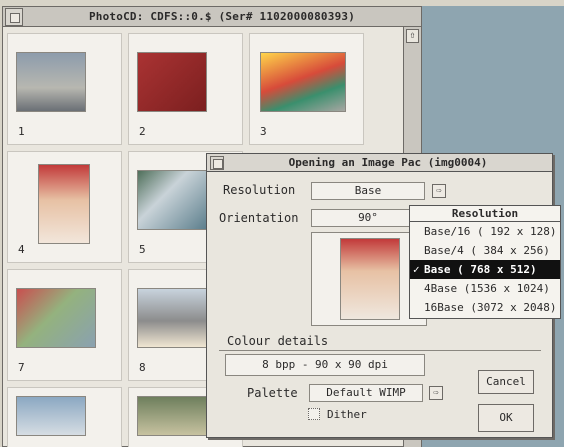 The image size is (564, 447). I want to click on menu-item-label: Base ( 768 x 512), so click(480, 269).